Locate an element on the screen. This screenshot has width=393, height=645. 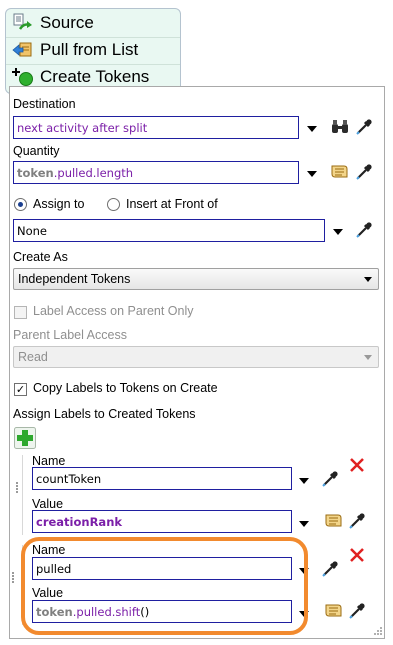
value-method: shift is located at coordinates (128, 612).